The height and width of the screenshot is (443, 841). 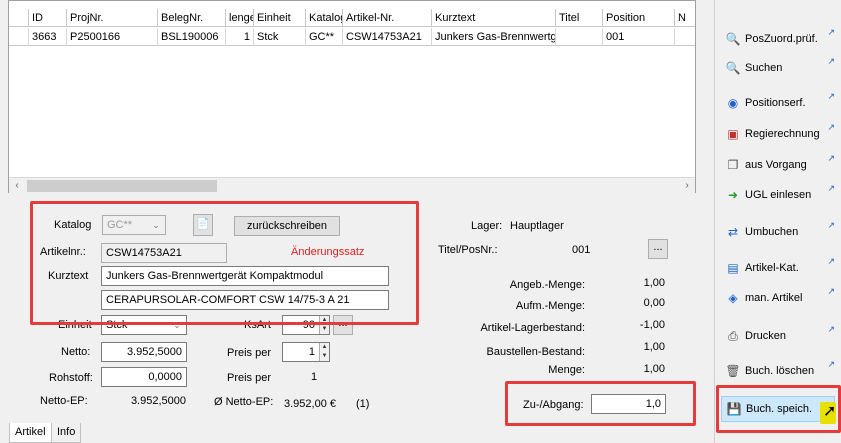 I want to click on katalog-select: GC** ⌄, so click(x=134, y=225).